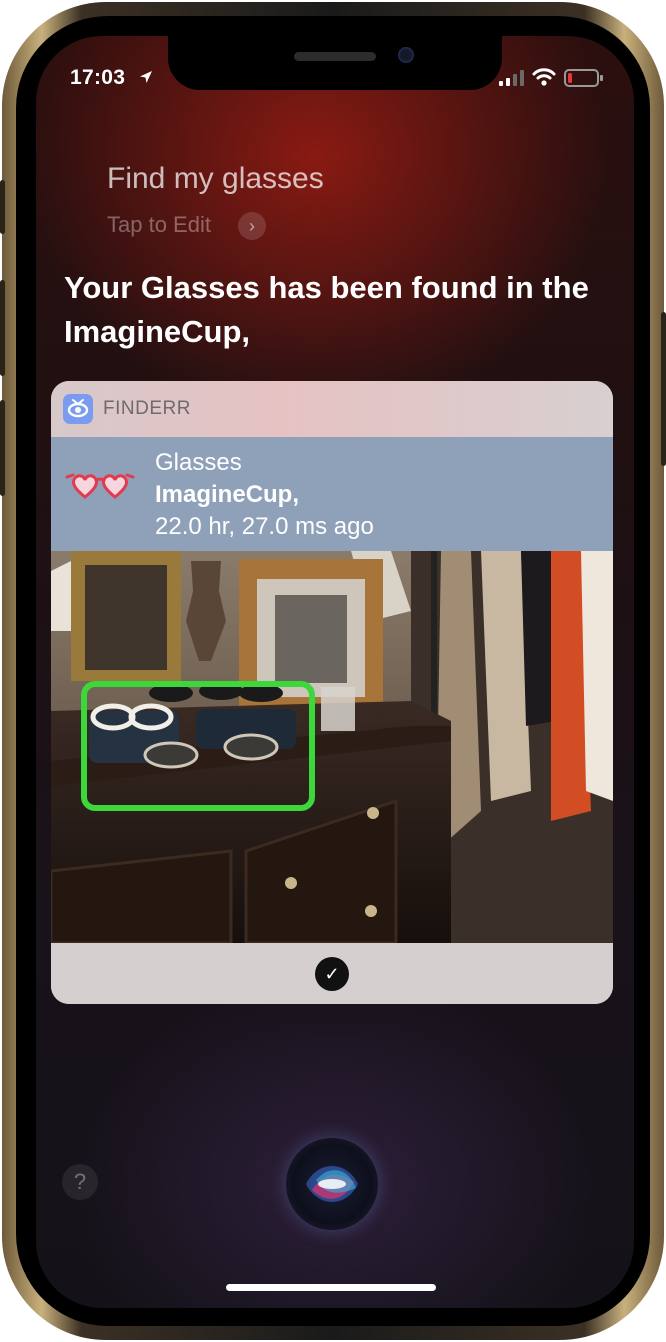  I want to click on finderr-app-icon, so click(78, 409).